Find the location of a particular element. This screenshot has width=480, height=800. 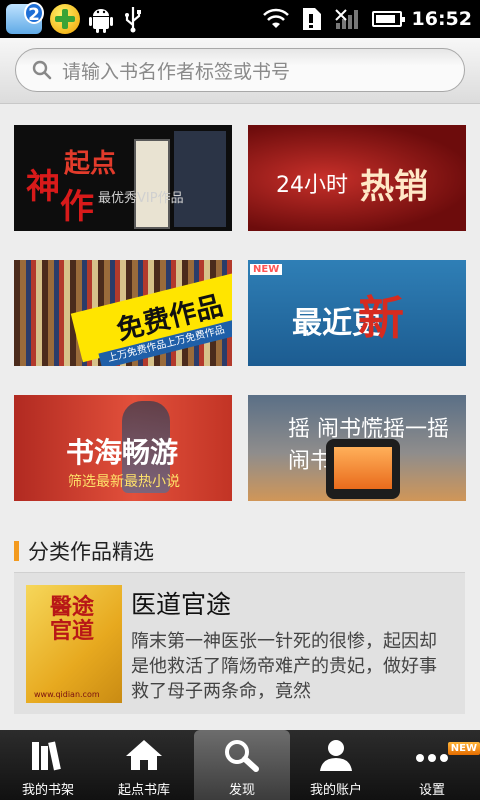

section-title: 分类作品精选 is located at coordinates (91, 552).